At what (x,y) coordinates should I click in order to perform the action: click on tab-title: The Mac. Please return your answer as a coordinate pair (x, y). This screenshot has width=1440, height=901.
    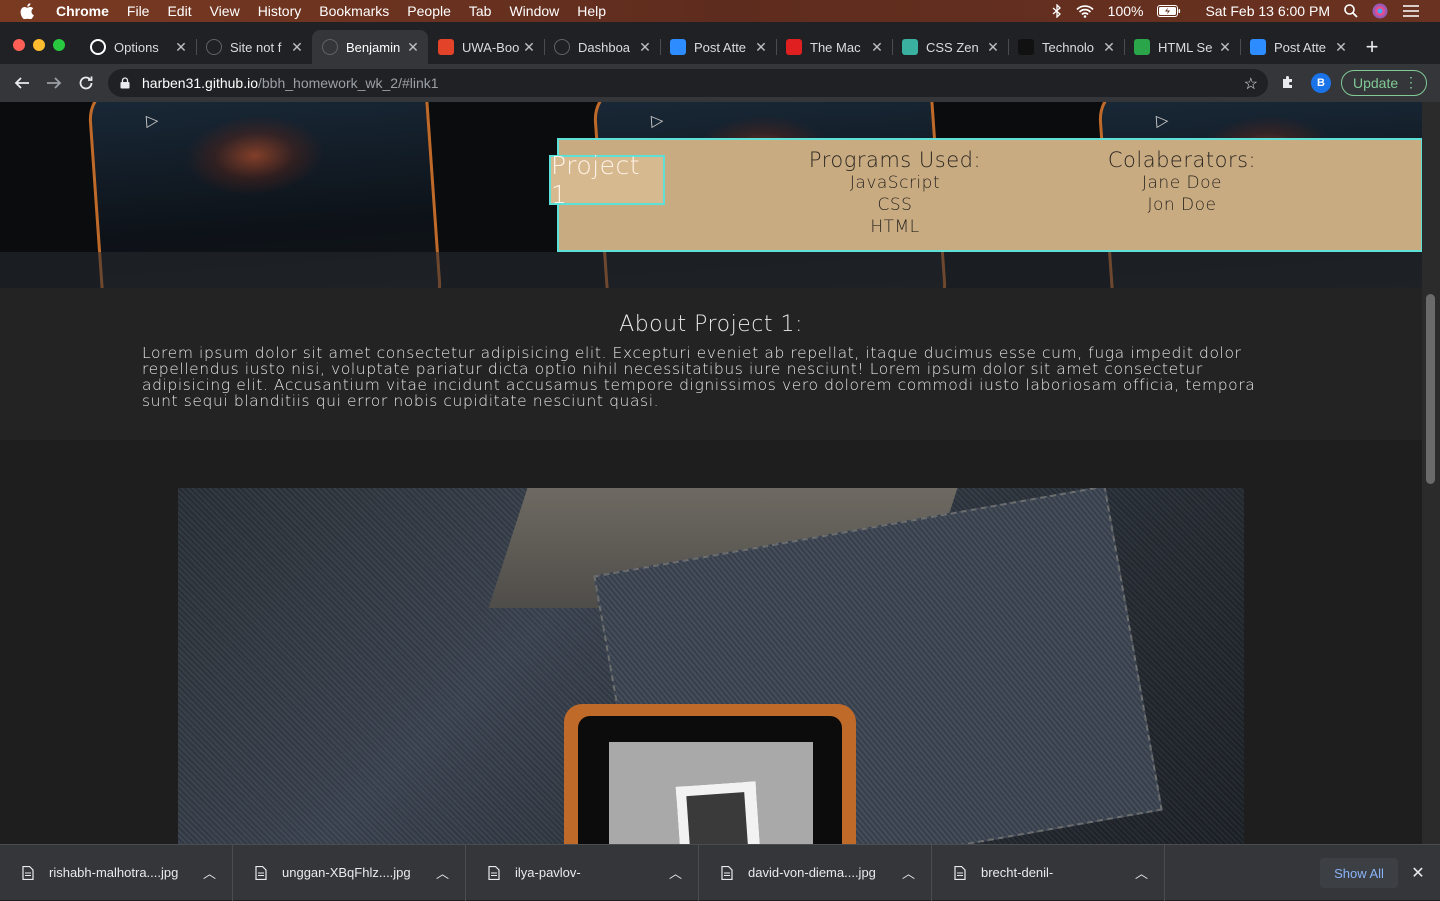
    Looking at the image, I should click on (835, 47).